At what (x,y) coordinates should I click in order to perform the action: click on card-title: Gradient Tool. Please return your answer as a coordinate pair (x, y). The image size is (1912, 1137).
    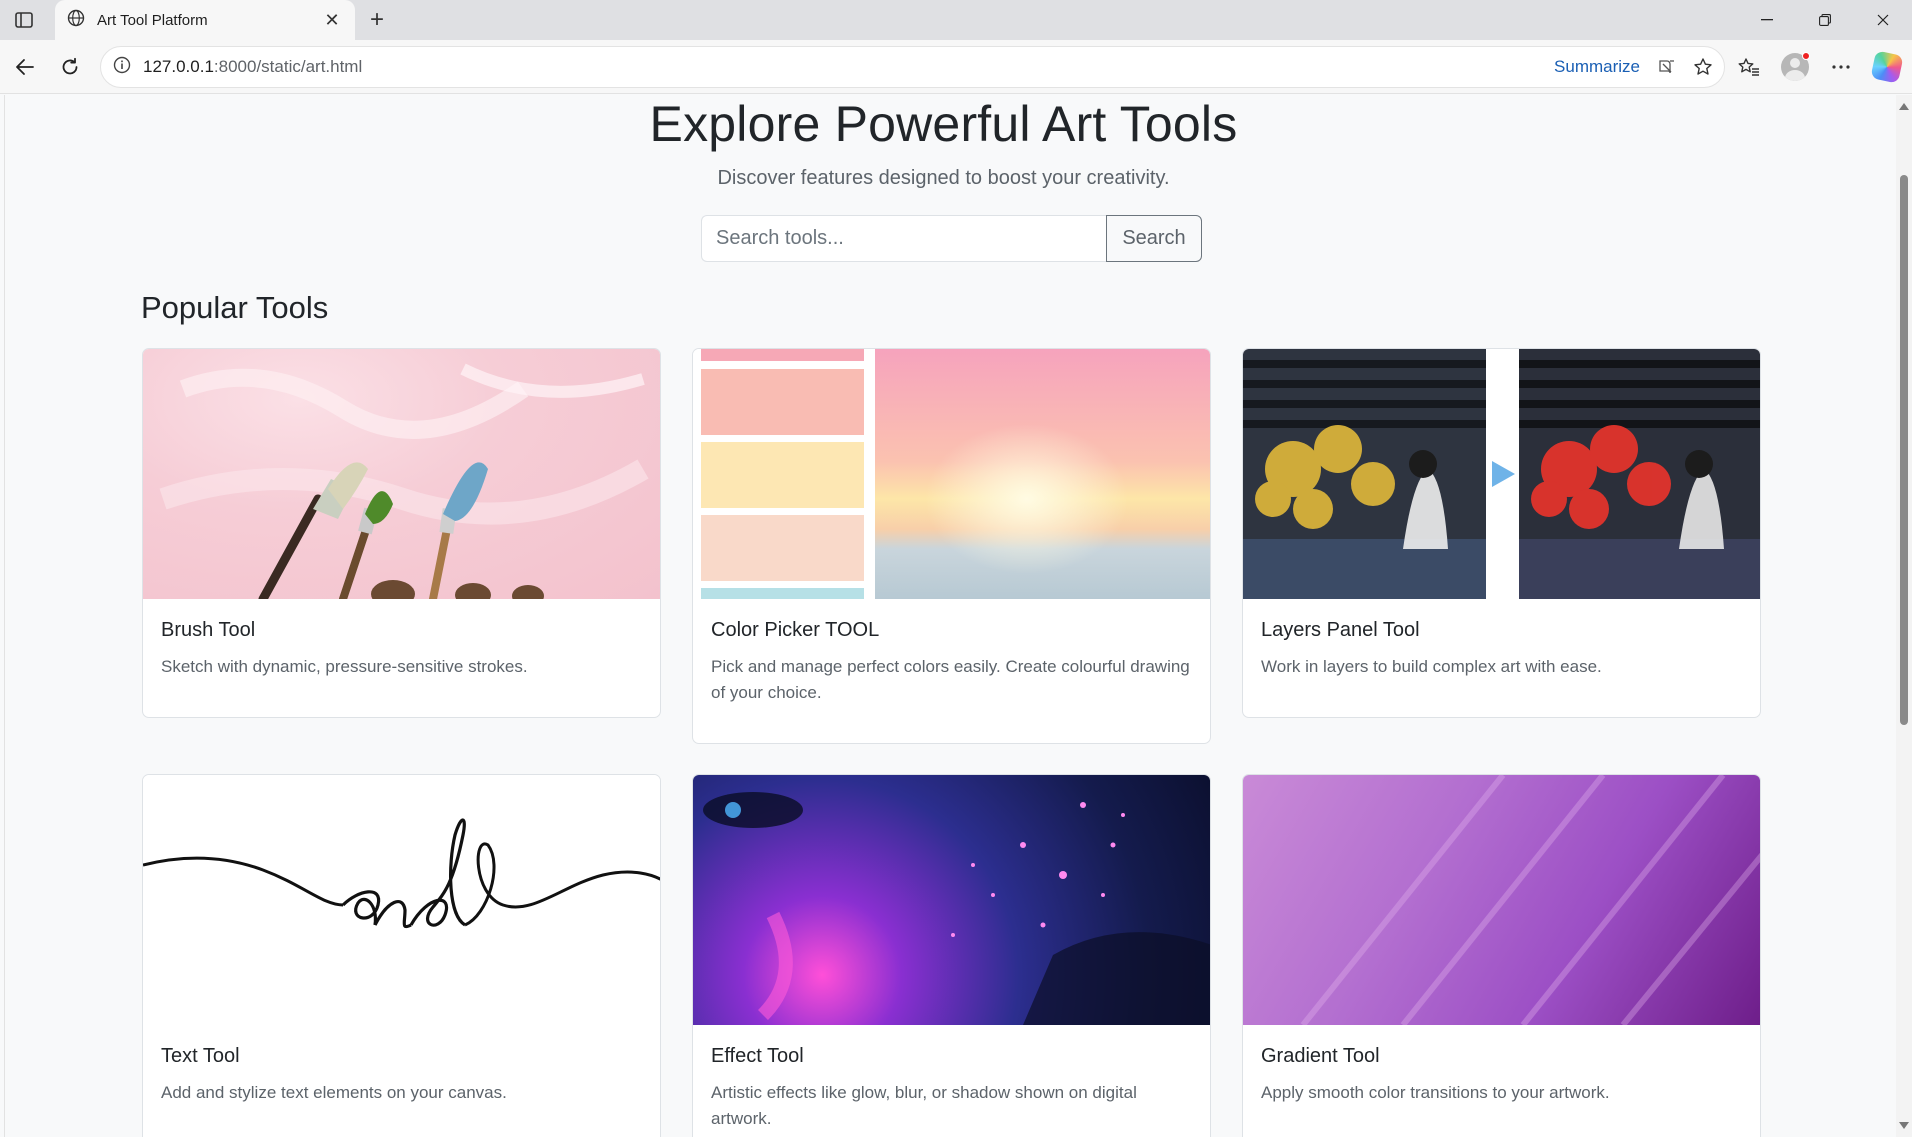
    Looking at the image, I should click on (1320, 1056).